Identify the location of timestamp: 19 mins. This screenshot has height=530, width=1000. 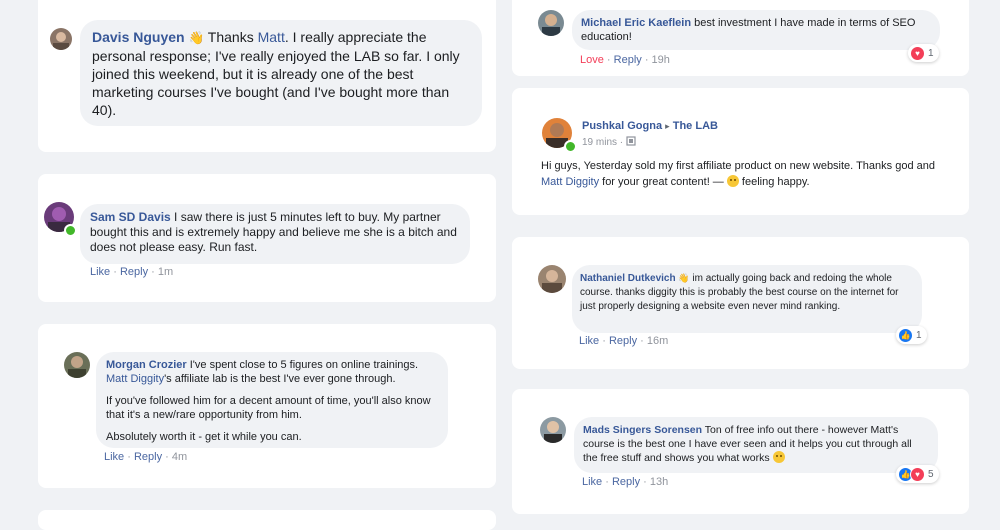
(599, 142).